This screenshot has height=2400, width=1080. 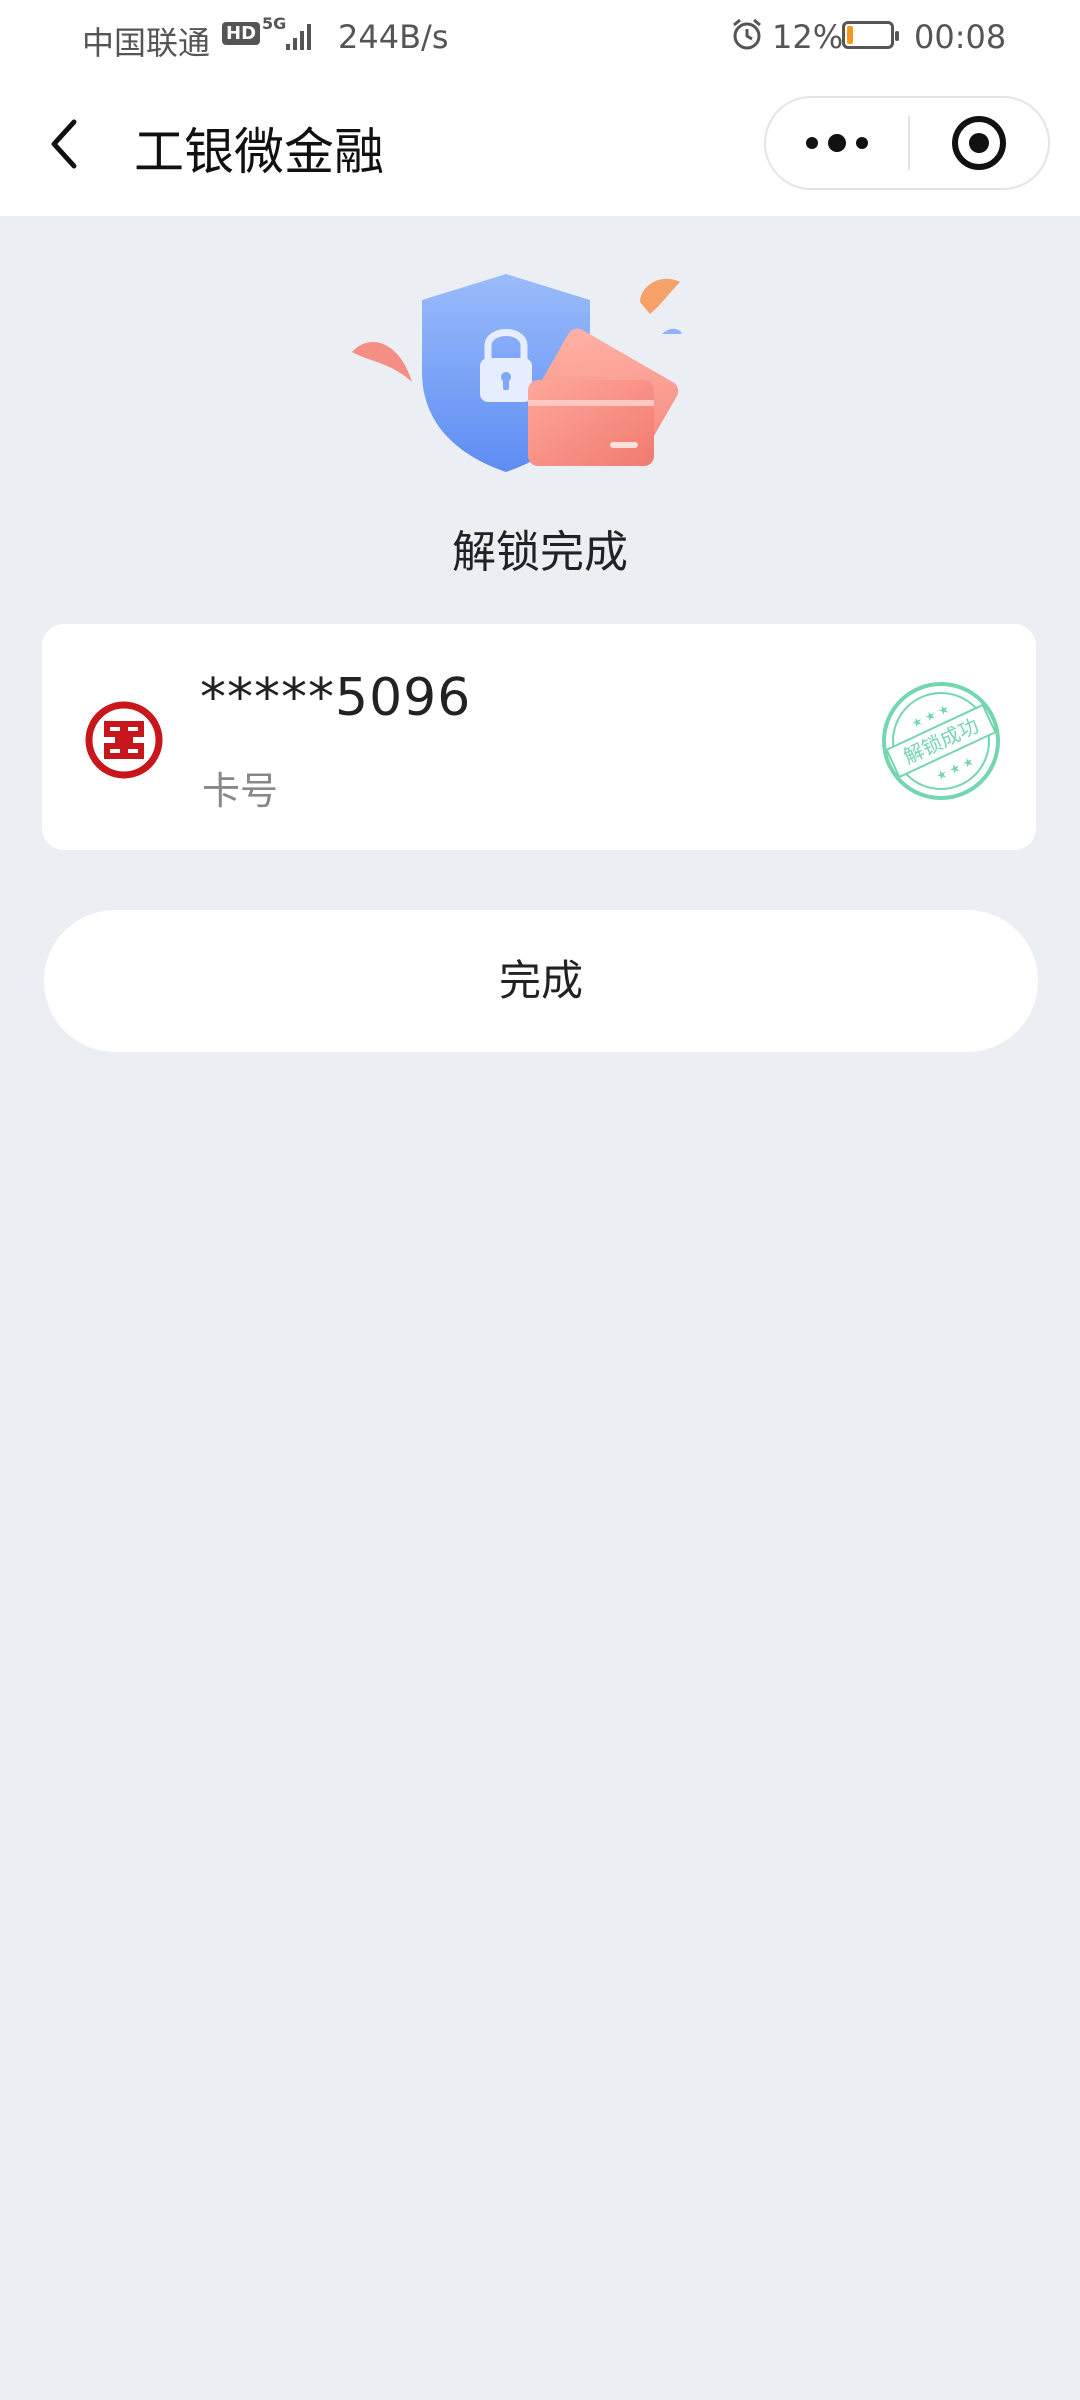 I want to click on battery-icon, so click(x=870, y=35).